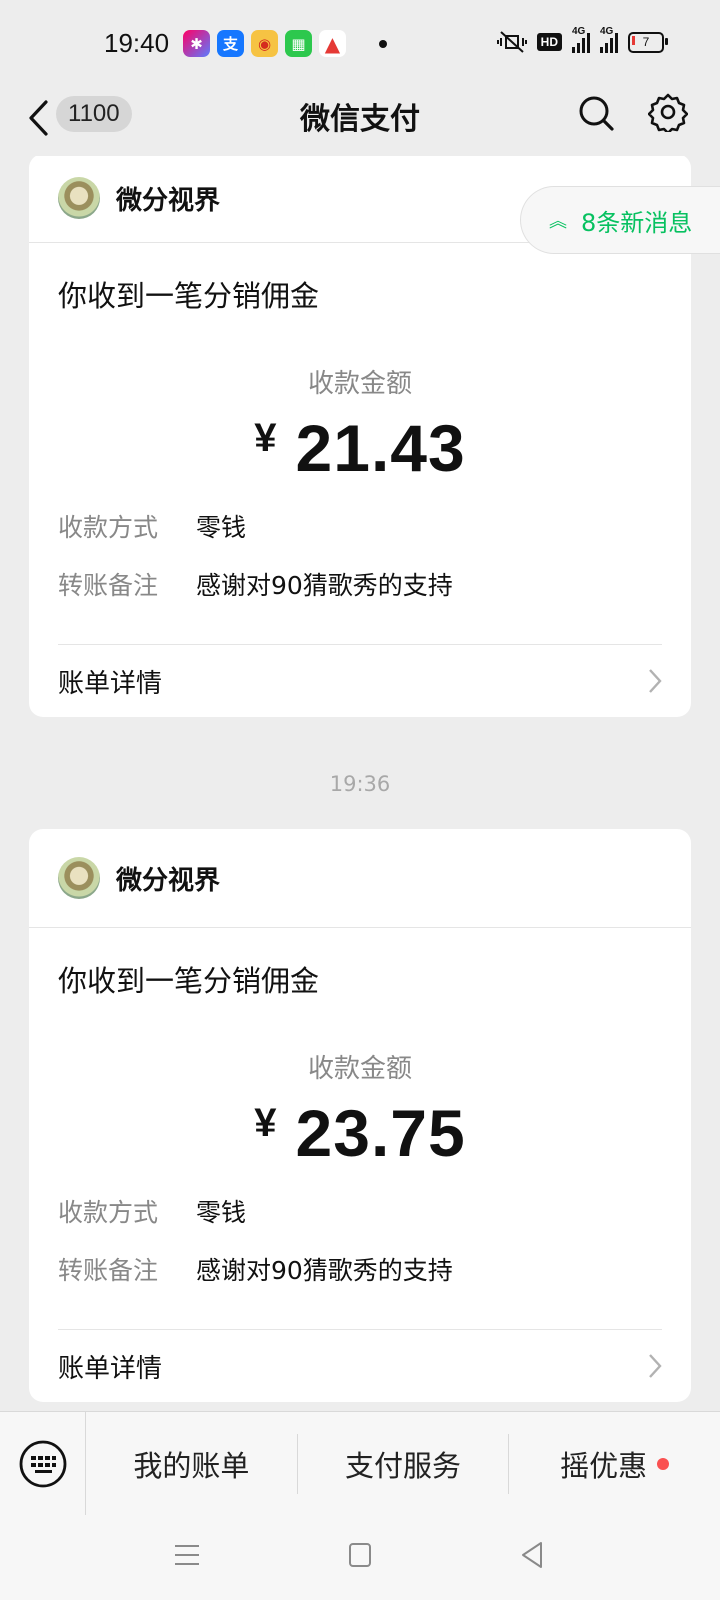 Image resolution: width=720 pixels, height=1600 pixels. What do you see at coordinates (360, 1133) in the screenshot?
I see `amount-value: ¥23.75` at bounding box center [360, 1133].